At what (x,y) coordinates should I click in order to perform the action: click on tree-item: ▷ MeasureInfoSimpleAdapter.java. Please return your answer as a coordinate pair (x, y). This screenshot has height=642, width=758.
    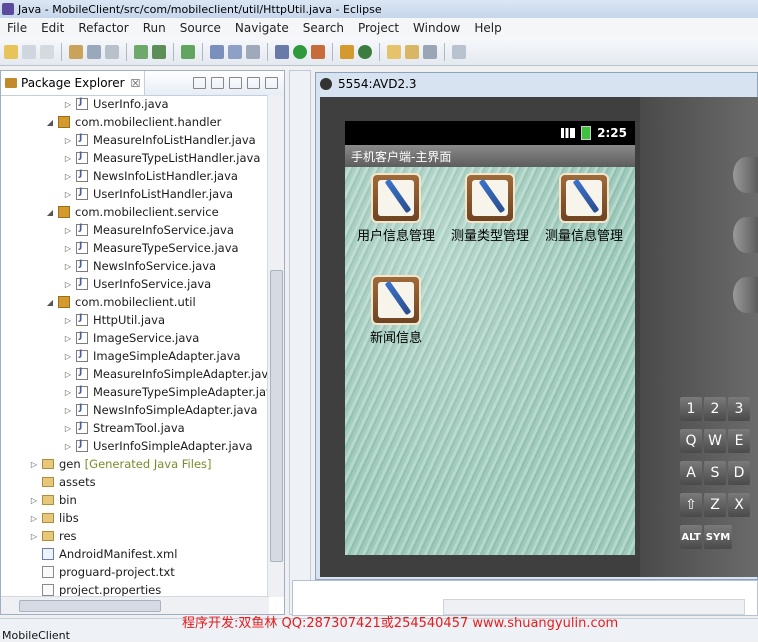
    Looking at the image, I should click on (166, 374).